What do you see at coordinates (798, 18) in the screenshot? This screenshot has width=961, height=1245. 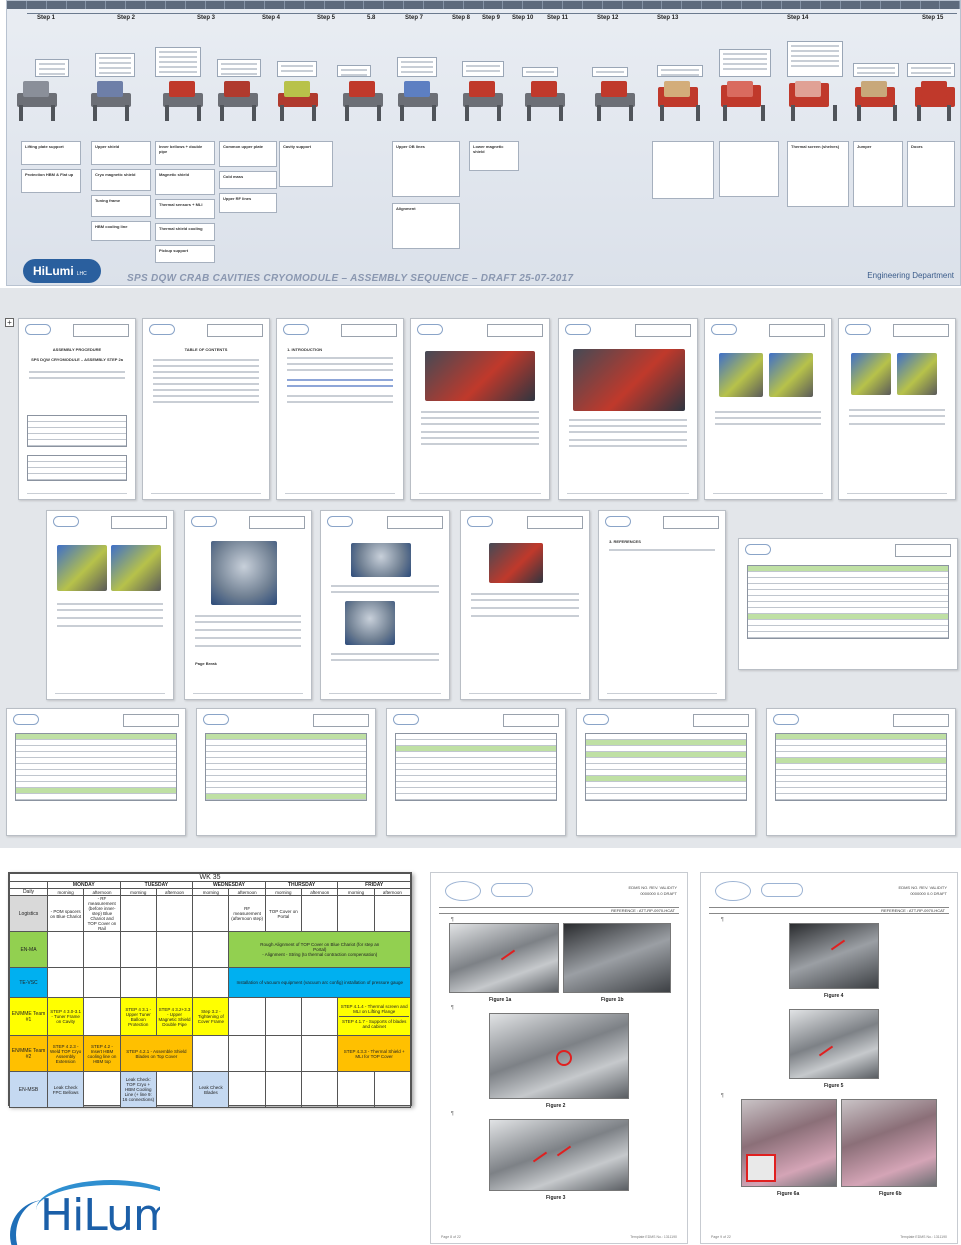 I see `step-label: Step 14` at bounding box center [798, 18].